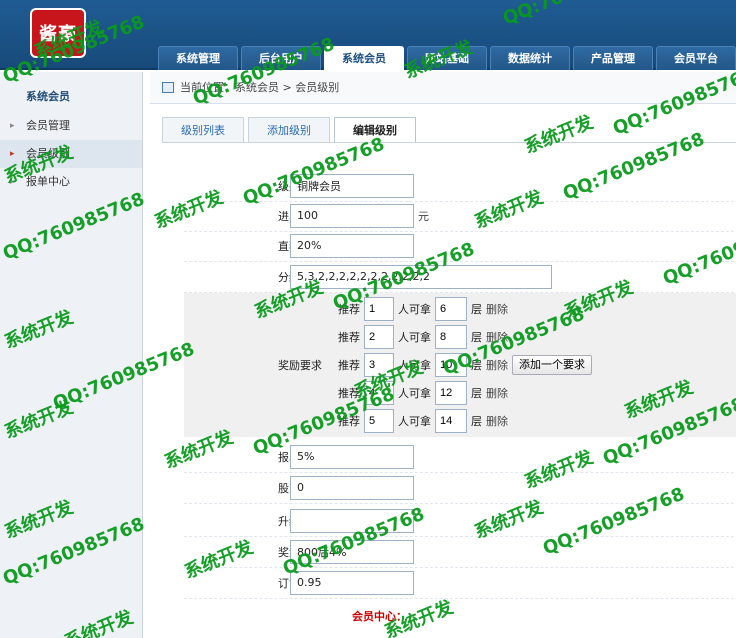 The height and width of the screenshot is (638, 736). What do you see at coordinates (253, 216) in the screenshot?
I see `price-label: 进单价格` at bounding box center [253, 216].